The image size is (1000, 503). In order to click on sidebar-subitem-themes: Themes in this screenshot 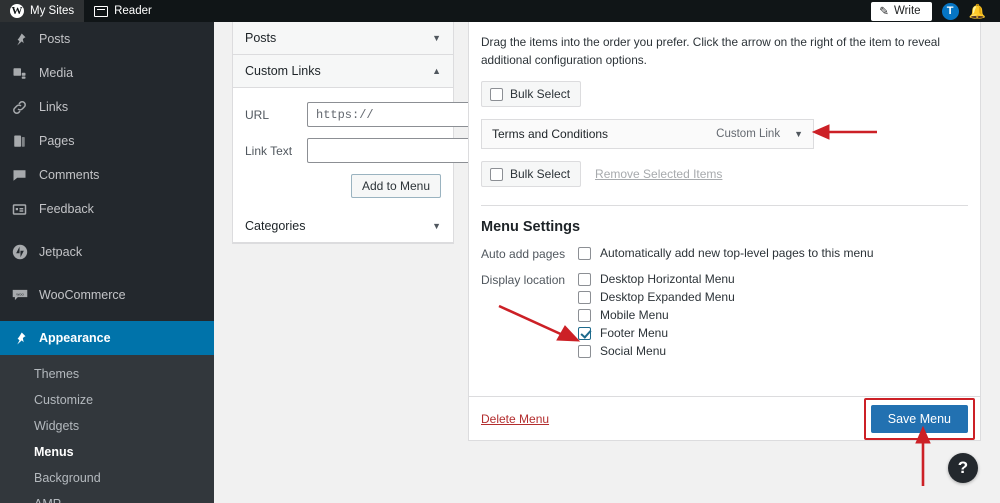, I will do `click(107, 374)`.